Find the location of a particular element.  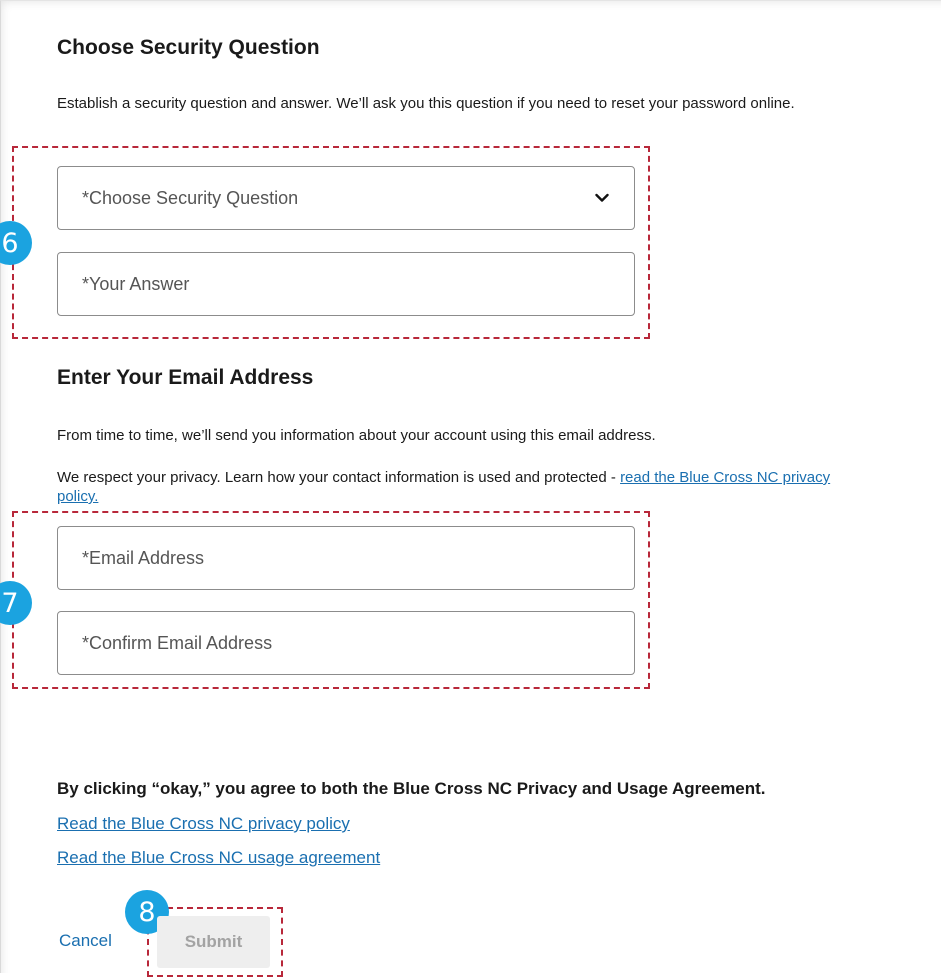

privacy-policy-link: Read the Blue Cross NC privacy policy is located at coordinates (203, 824).